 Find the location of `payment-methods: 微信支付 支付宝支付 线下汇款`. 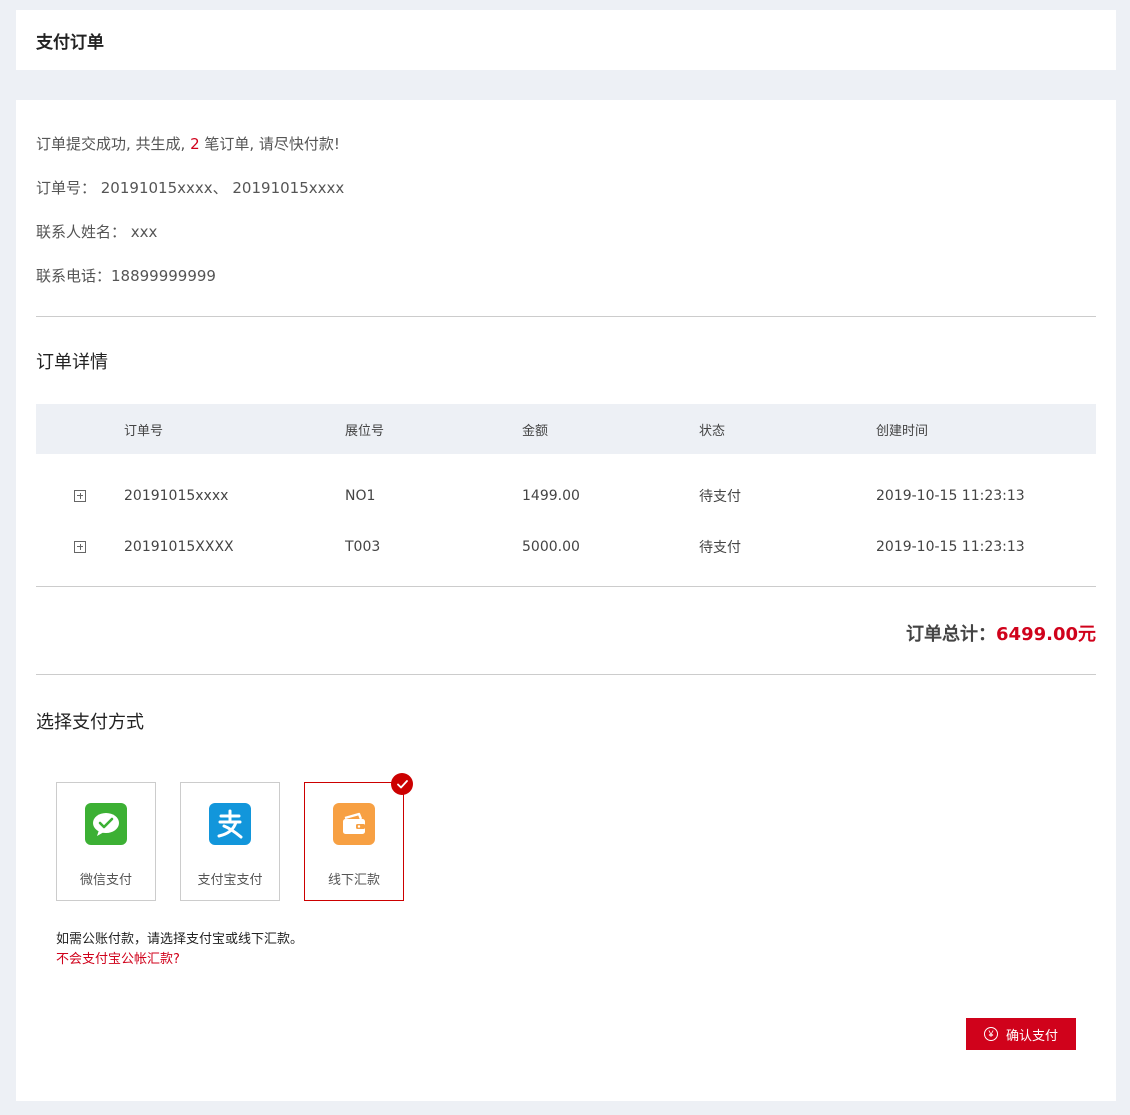

payment-methods: 微信支付 支付宝支付 线下汇款 is located at coordinates (242, 837).